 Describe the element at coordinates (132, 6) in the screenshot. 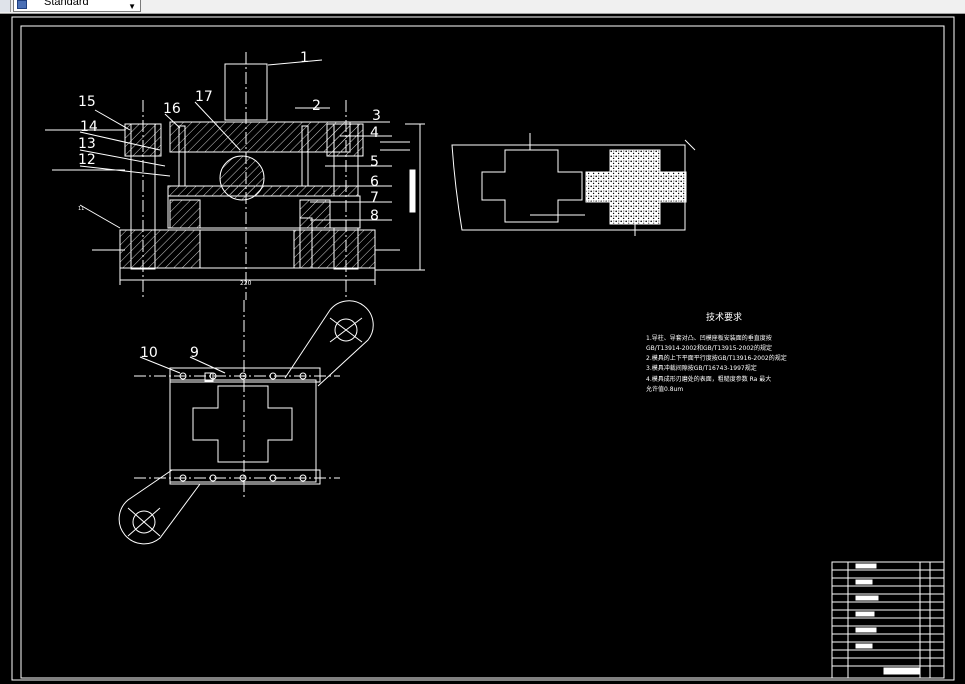

I see `chevron-down-icon: ▼` at that location.